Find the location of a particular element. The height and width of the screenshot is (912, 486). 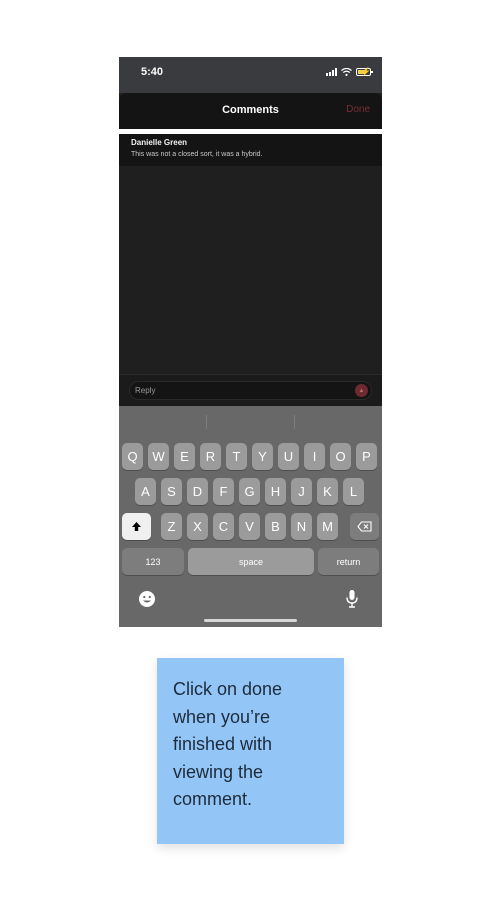

key-e: E is located at coordinates (184, 456).